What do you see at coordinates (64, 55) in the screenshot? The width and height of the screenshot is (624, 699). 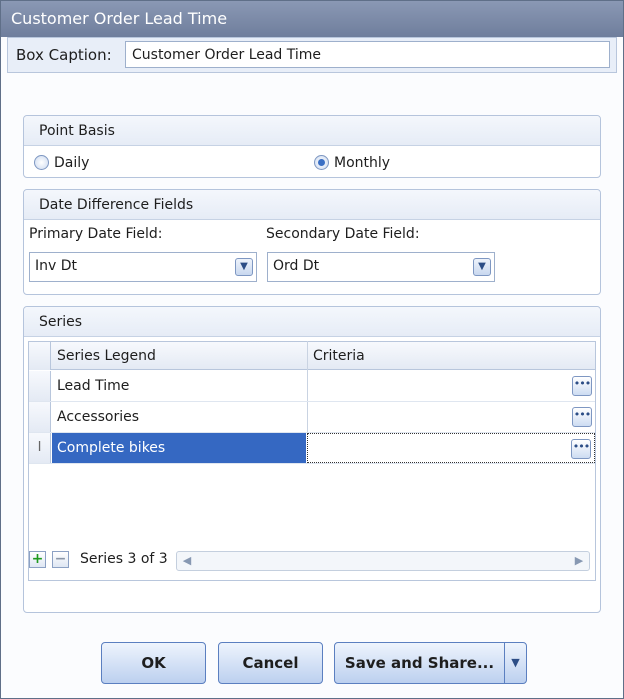 I see `box-caption-label: Box Caption:` at bounding box center [64, 55].